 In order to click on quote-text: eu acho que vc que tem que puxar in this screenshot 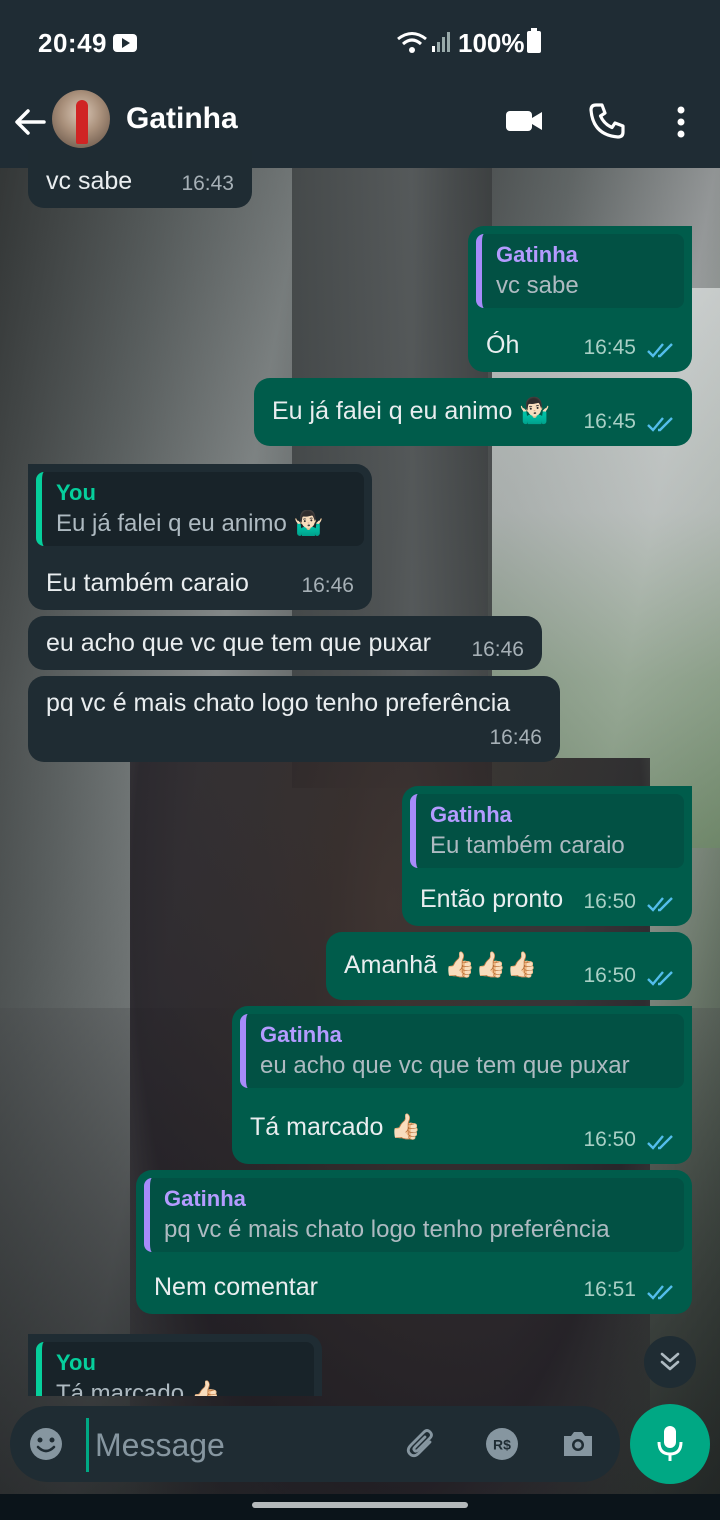, I will do `click(445, 1065)`.